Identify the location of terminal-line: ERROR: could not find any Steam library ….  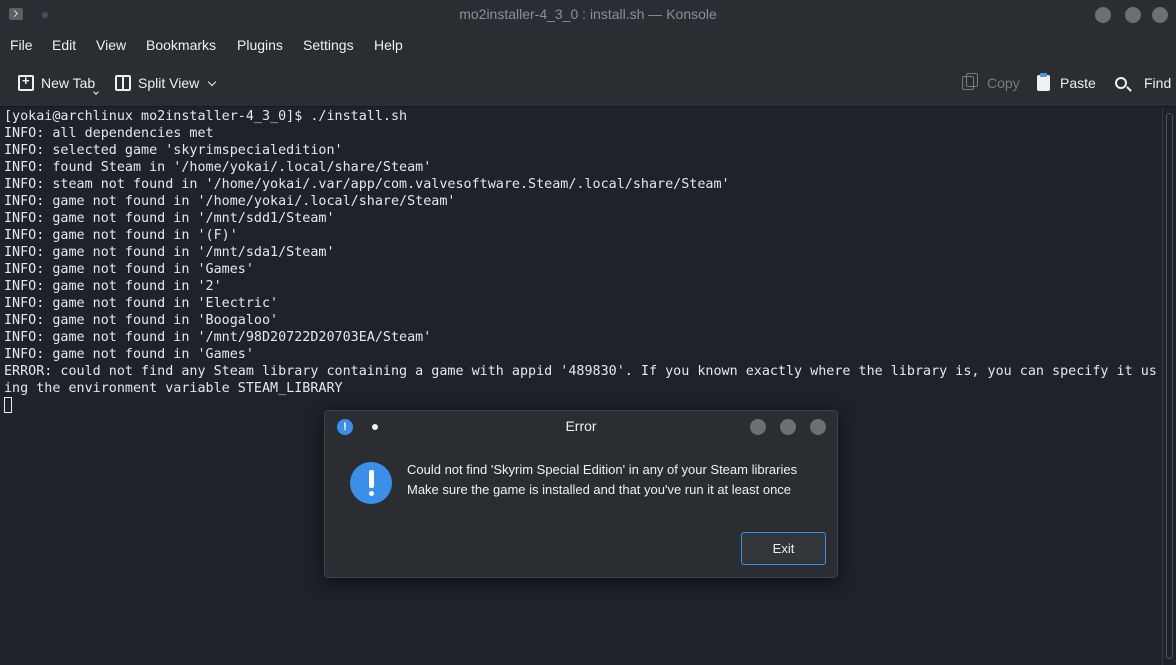
(580, 371).